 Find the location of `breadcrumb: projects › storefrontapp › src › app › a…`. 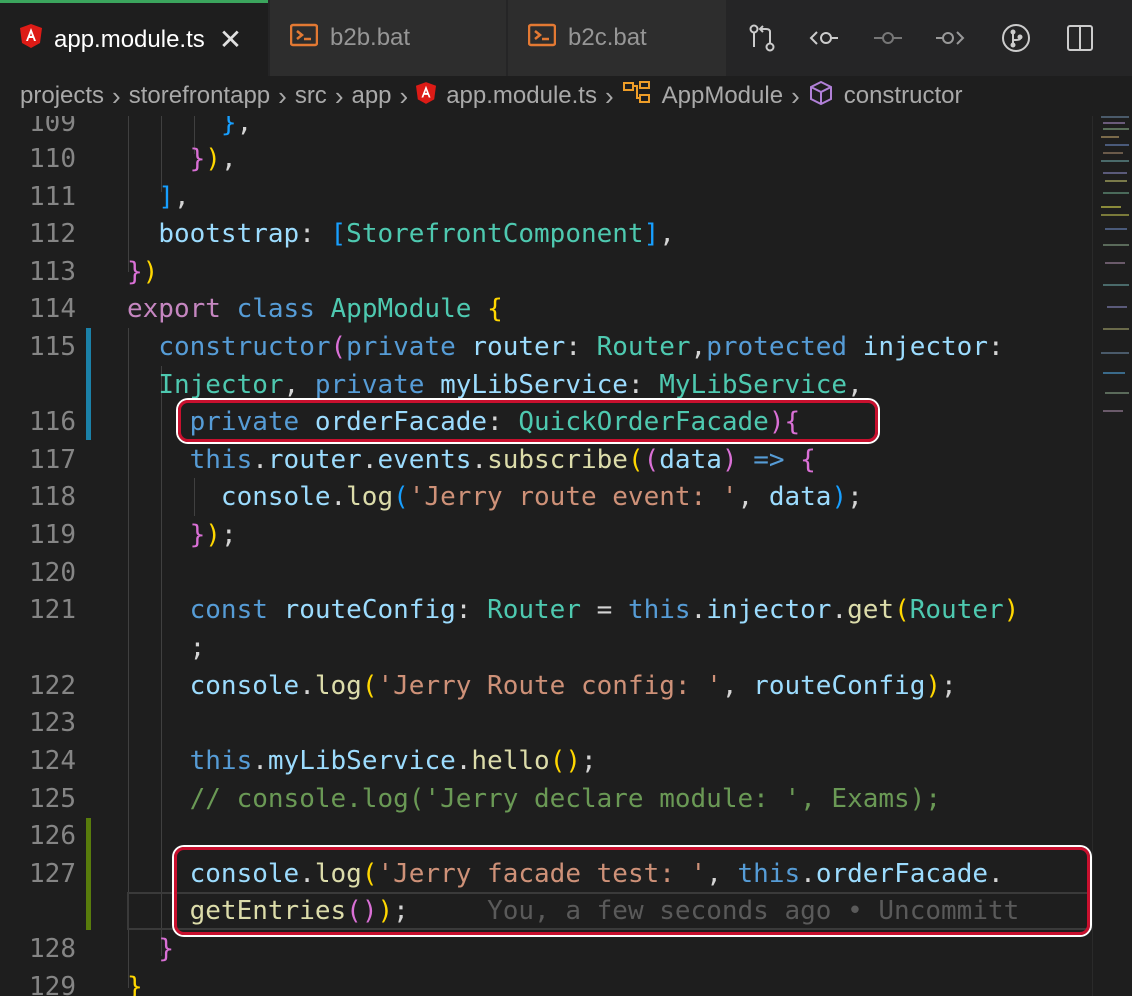

breadcrumb: projects › storefrontapp › src › app › a… is located at coordinates (566, 96).